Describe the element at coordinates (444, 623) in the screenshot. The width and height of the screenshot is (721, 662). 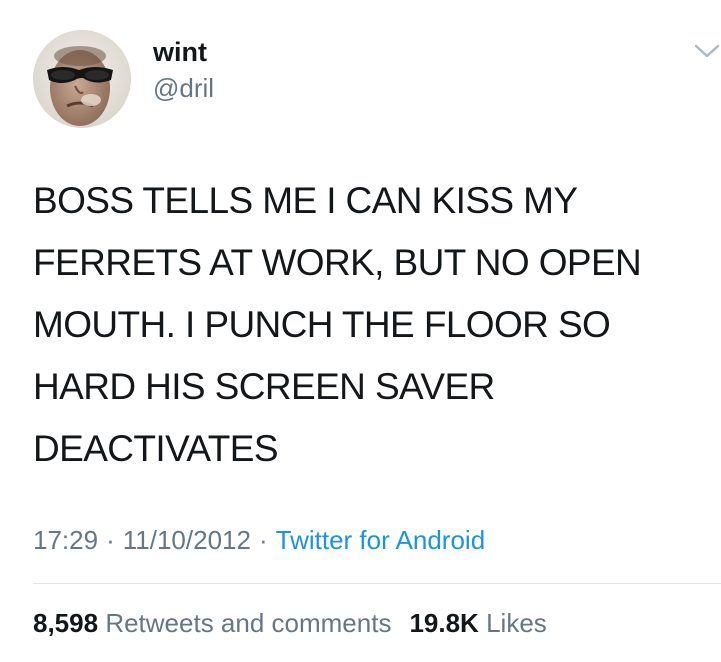
I see `likes-count: 19.8K` at that location.